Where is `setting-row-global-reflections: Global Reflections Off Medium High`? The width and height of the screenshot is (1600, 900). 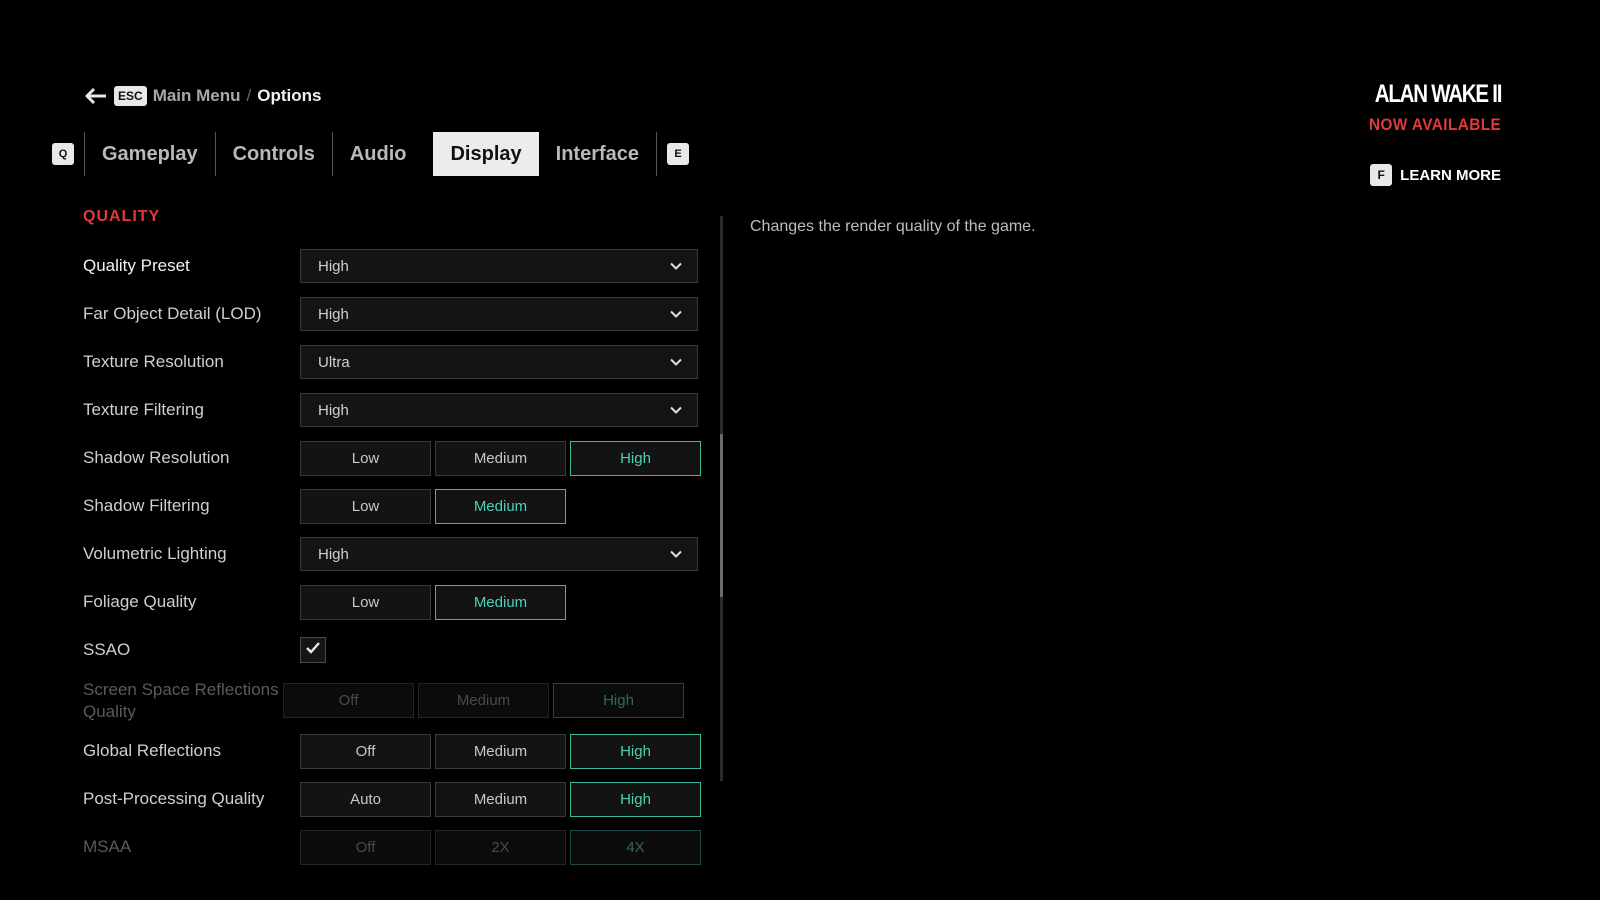
setting-row-global-reflections: Global Reflections Off Medium High is located at coordinates (393, 751).